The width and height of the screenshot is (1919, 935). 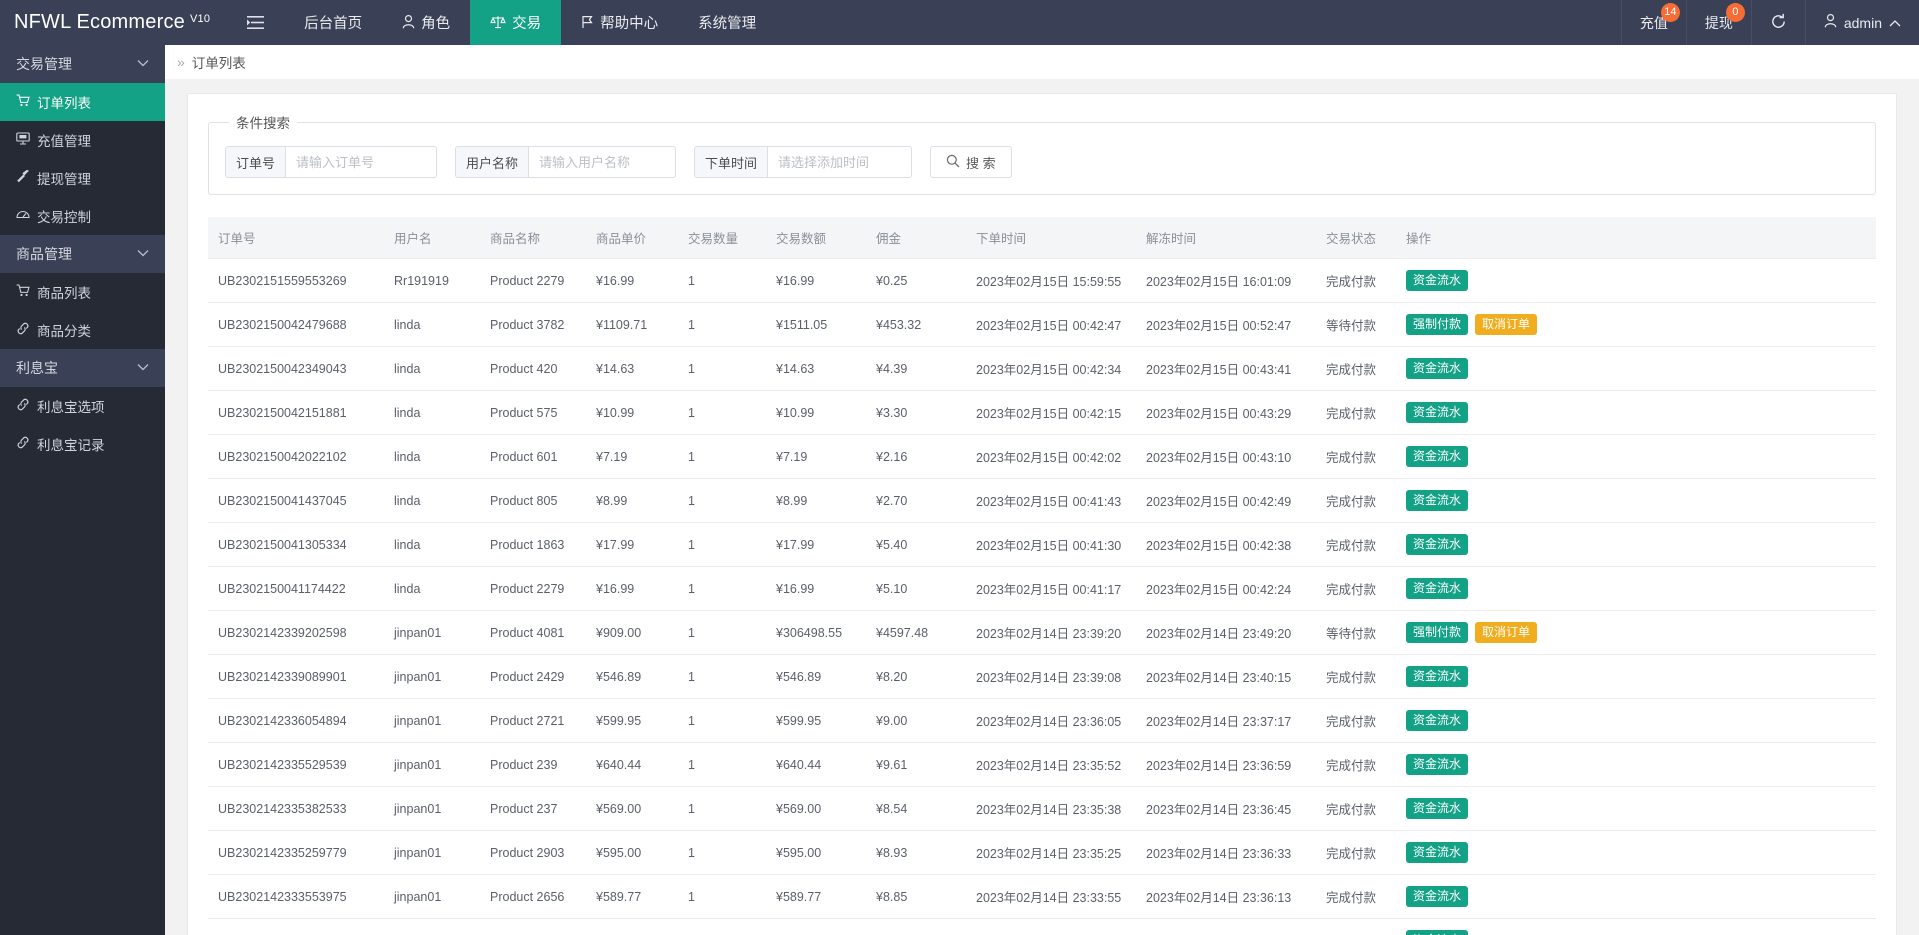 What do you see at coordinates (1051, 500) in the screenshot?
I see `cell-order-time: 2023年02月15日 00:41:43` at bounding box center [1051, 500].